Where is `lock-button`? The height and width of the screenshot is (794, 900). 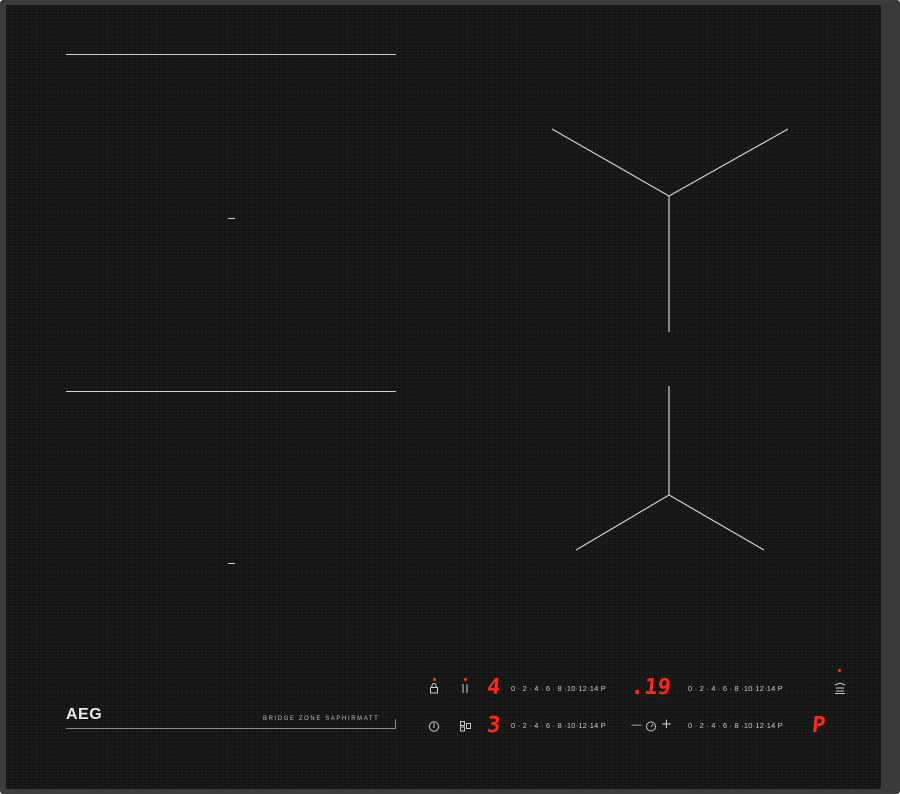 lock-button is located at coordinates (434, 689).